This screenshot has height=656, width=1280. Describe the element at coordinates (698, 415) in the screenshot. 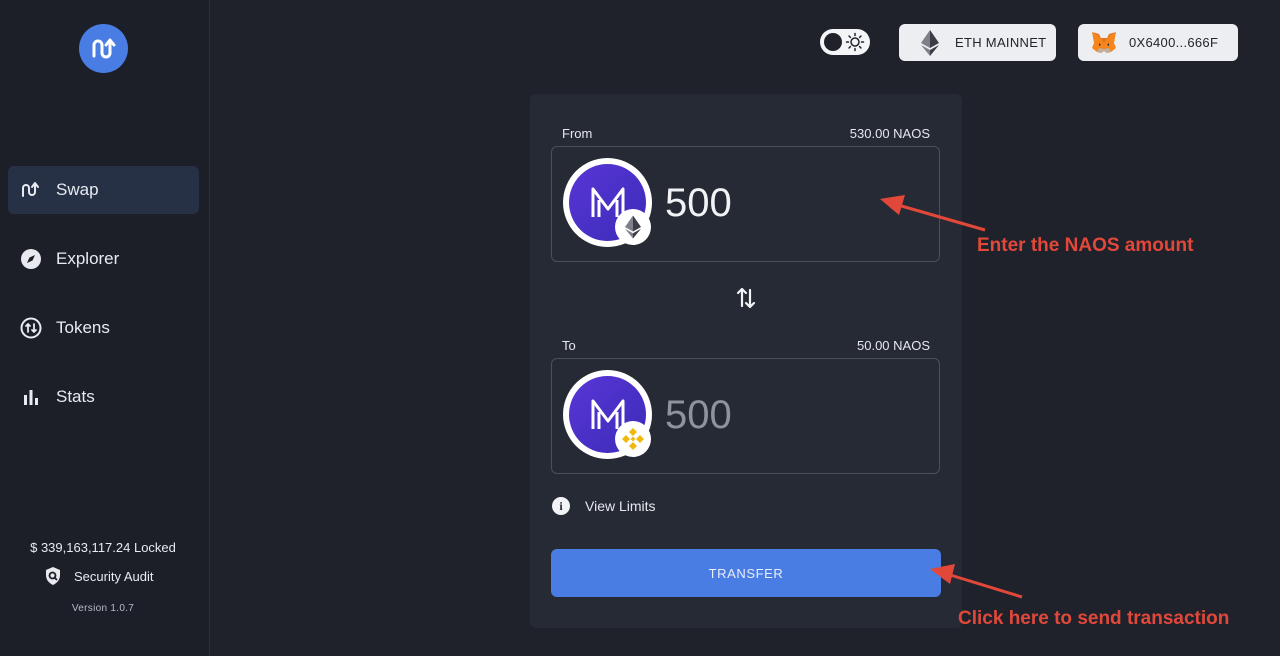

I see `to-amount-output: 500` at that location.